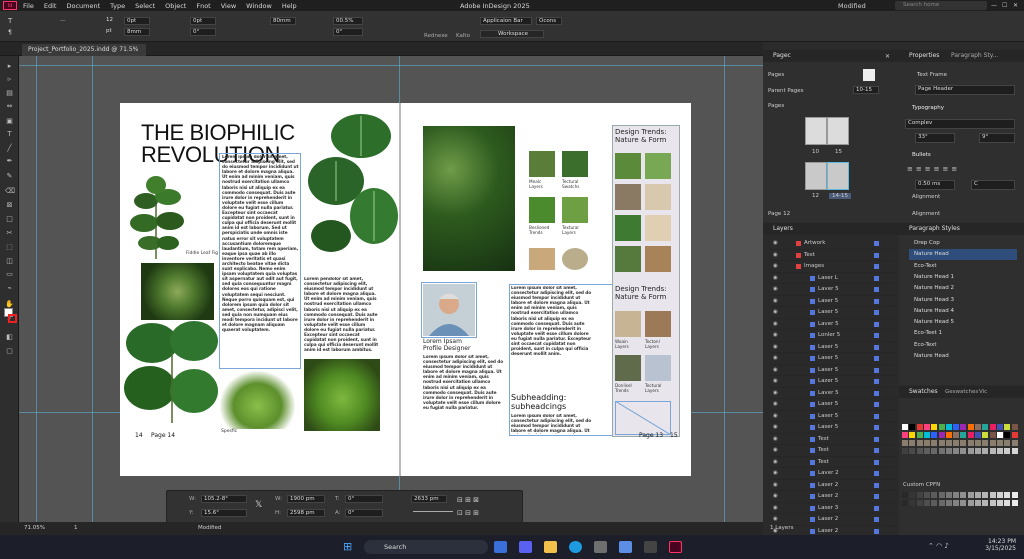 This screenshot has width=1024, height=559. What do you see at coordinates (993, 185) in the screenshot?
I see `align-center-field: C` at bounding box center [993, 185].